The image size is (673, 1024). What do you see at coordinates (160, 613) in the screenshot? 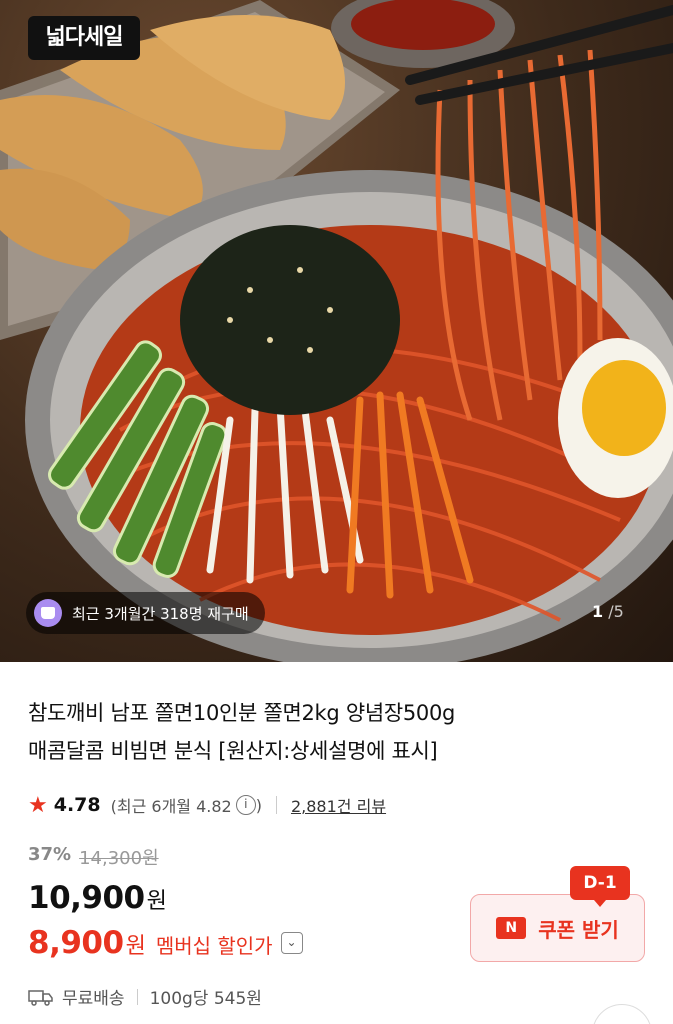
I see `rebuy-text: 최근 3개월간 318명 재구매` at bounding box center [160, 613].